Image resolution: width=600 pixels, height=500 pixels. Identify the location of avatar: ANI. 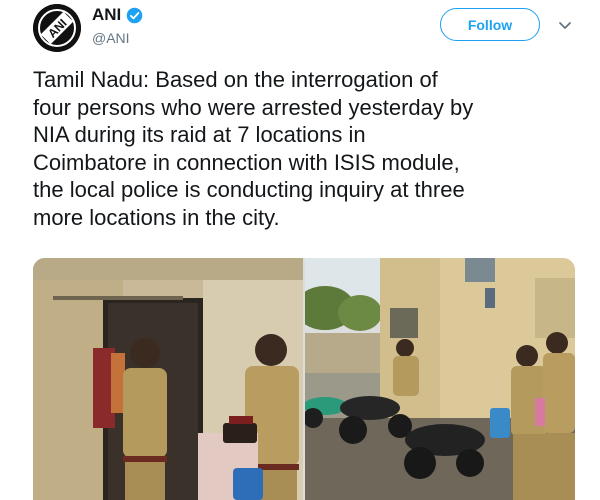
(57, 28).